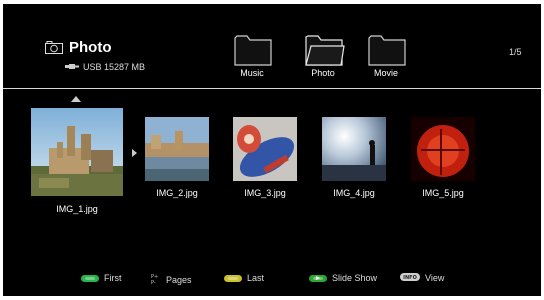  Describe the element at coordinates (318, 278) in the screenshot. I see `play-icon` at that location.